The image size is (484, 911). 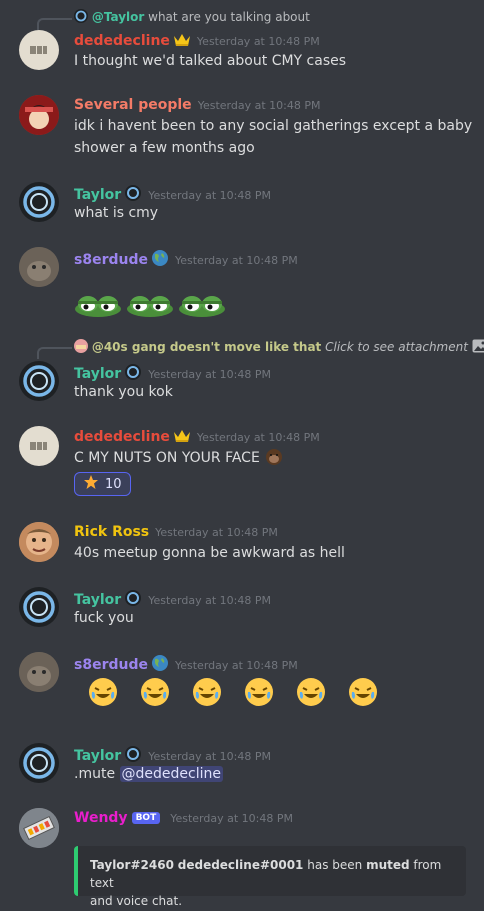 I want to click on reply-preview: @Taylor what are you talking about, so click(x=192, y=16).